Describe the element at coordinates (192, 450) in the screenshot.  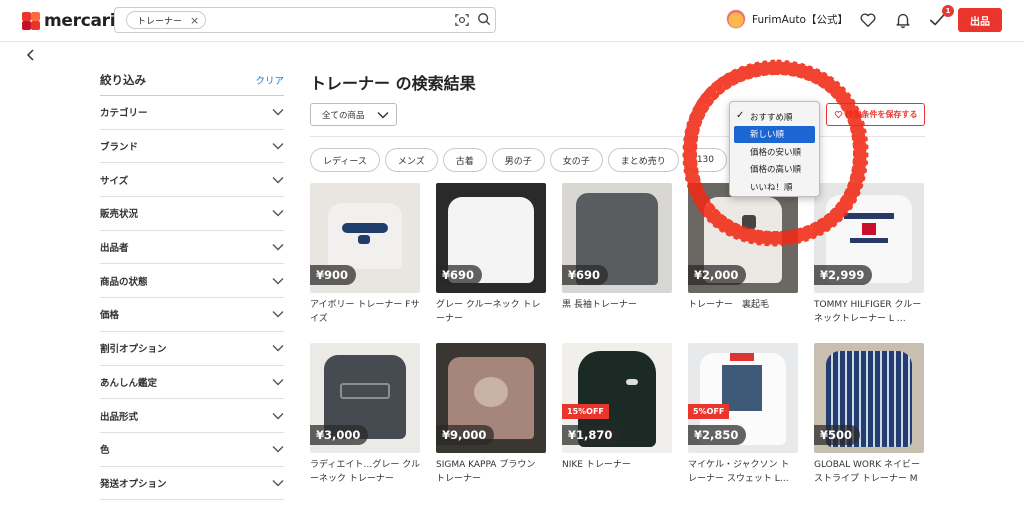
I see `filter-item: 色` at that location.